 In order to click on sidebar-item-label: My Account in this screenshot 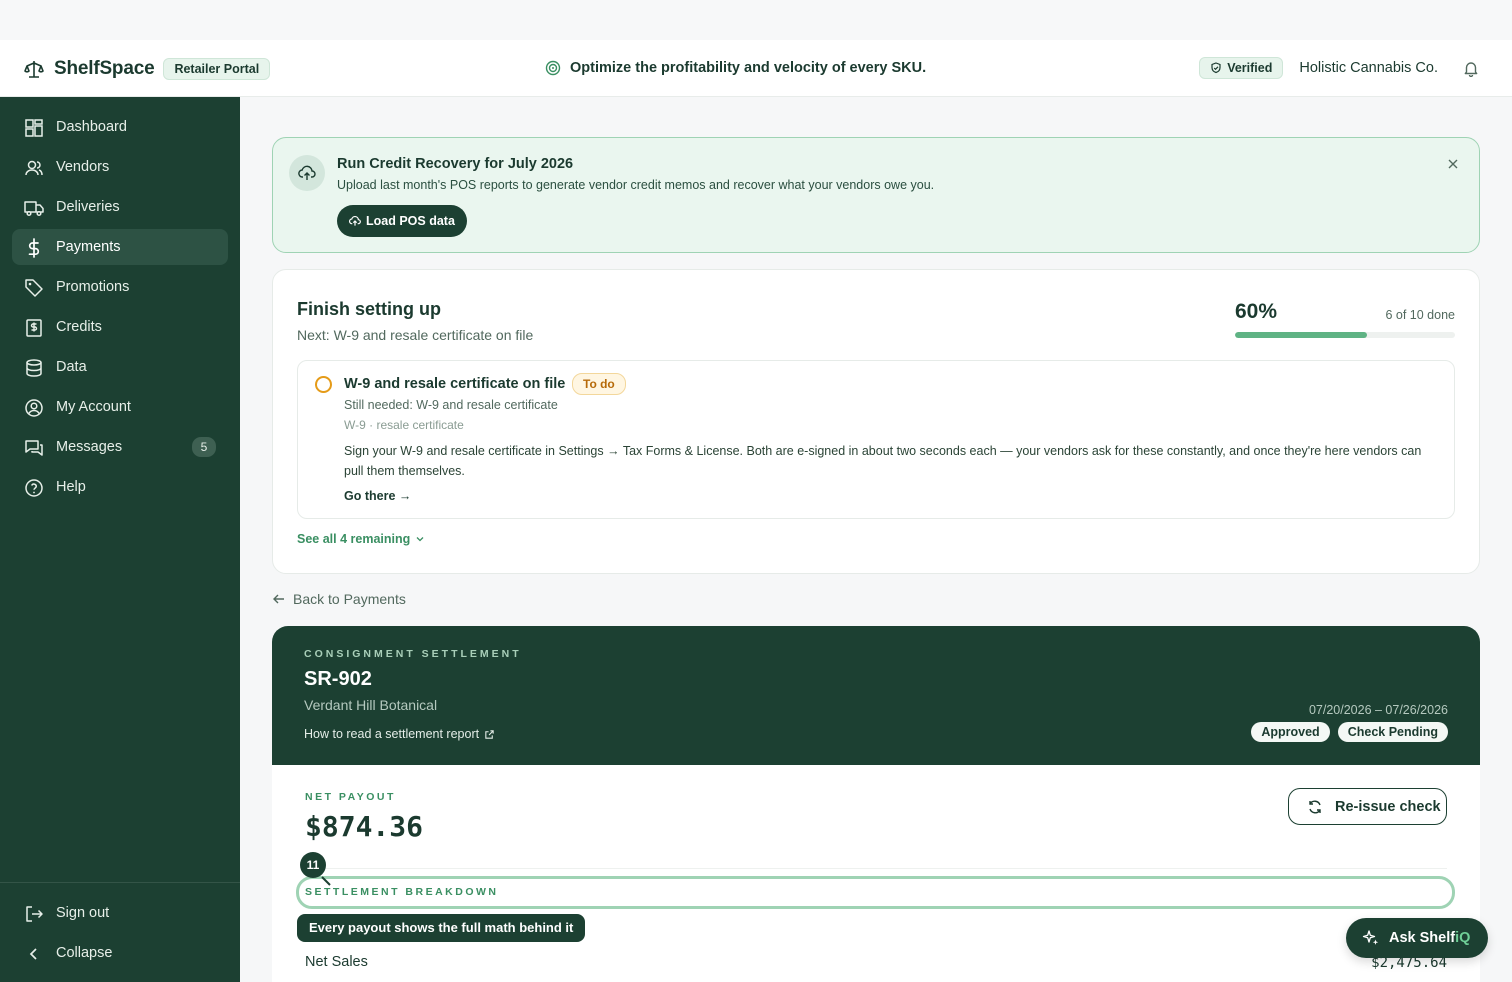, I will do `click(93, 407)`.